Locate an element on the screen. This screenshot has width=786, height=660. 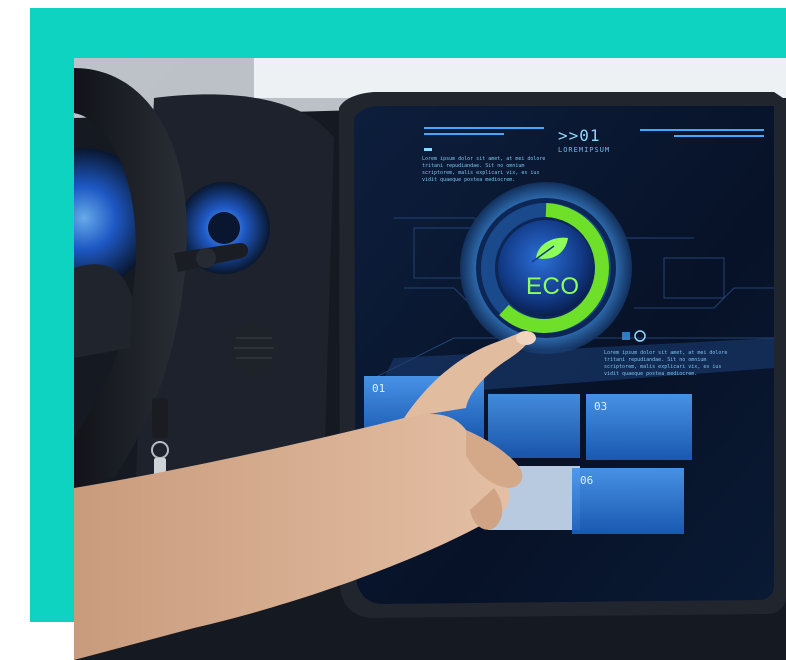
eco-button is located at coordinates (546, 268).